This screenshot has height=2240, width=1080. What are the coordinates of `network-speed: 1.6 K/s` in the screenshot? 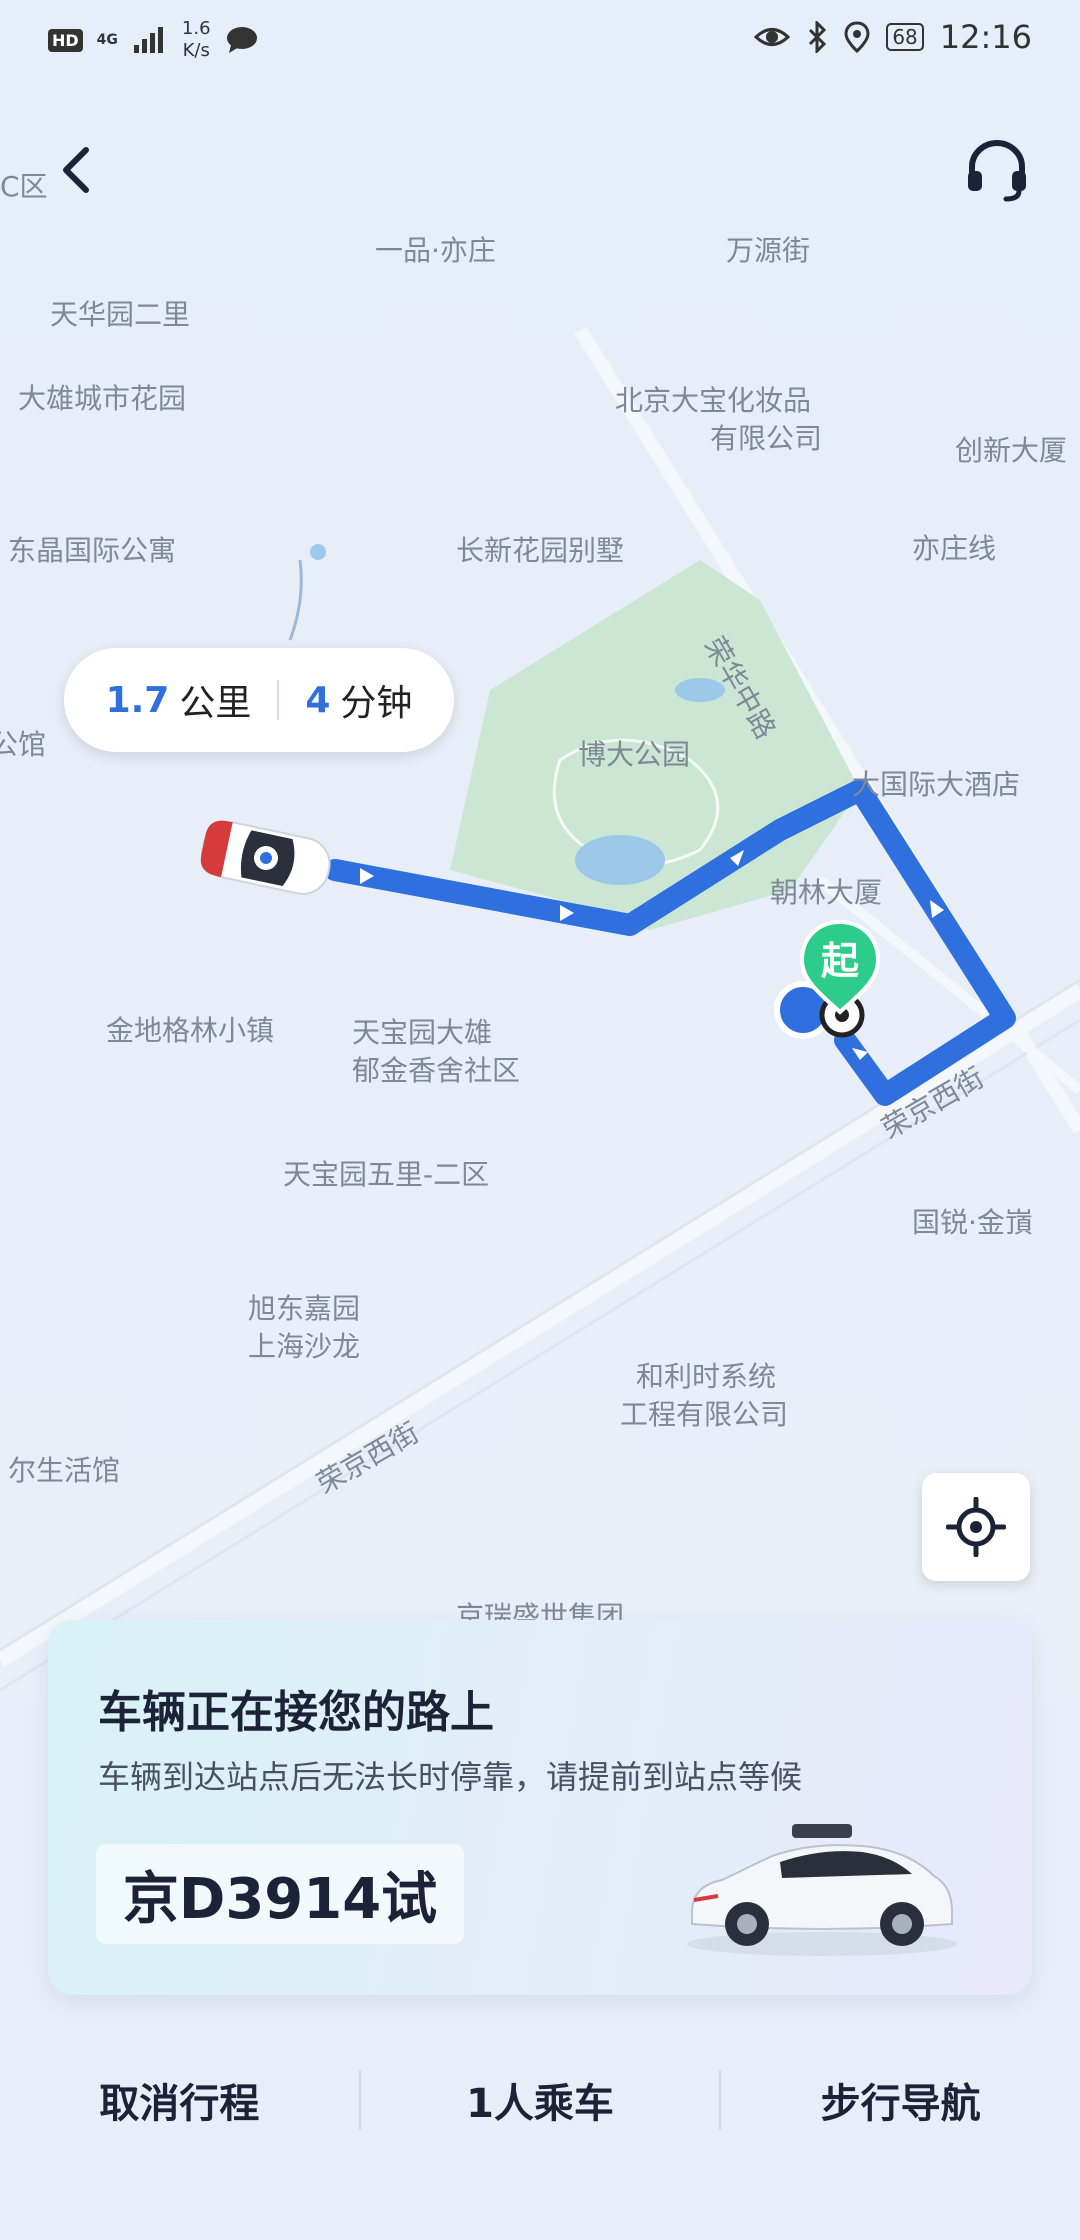 It's located at (196, 40).